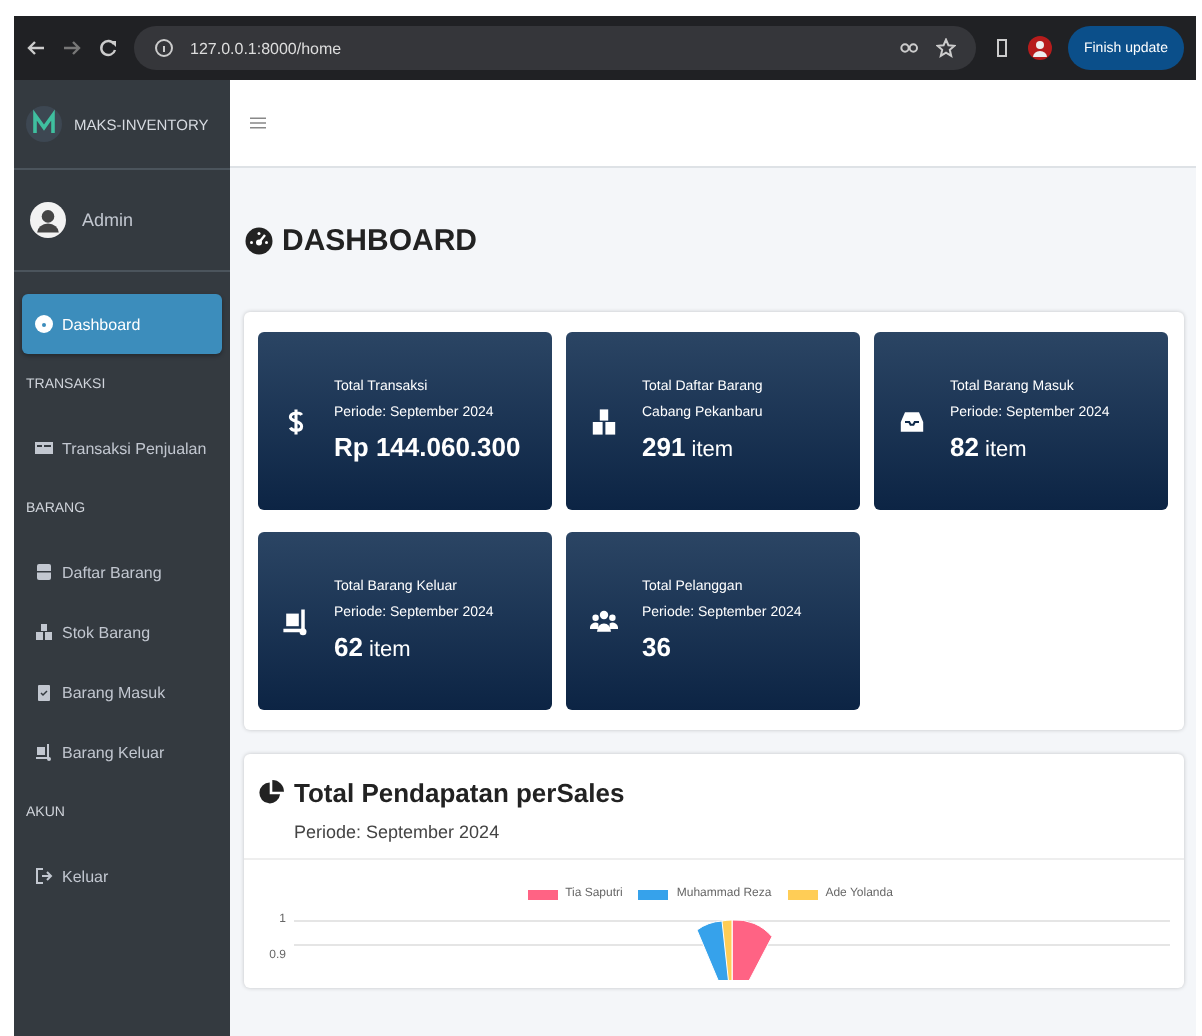  Describe the element at coordinates (122, 324) in the screenshot. I see `sidebar-item: Dashboard` at that location.